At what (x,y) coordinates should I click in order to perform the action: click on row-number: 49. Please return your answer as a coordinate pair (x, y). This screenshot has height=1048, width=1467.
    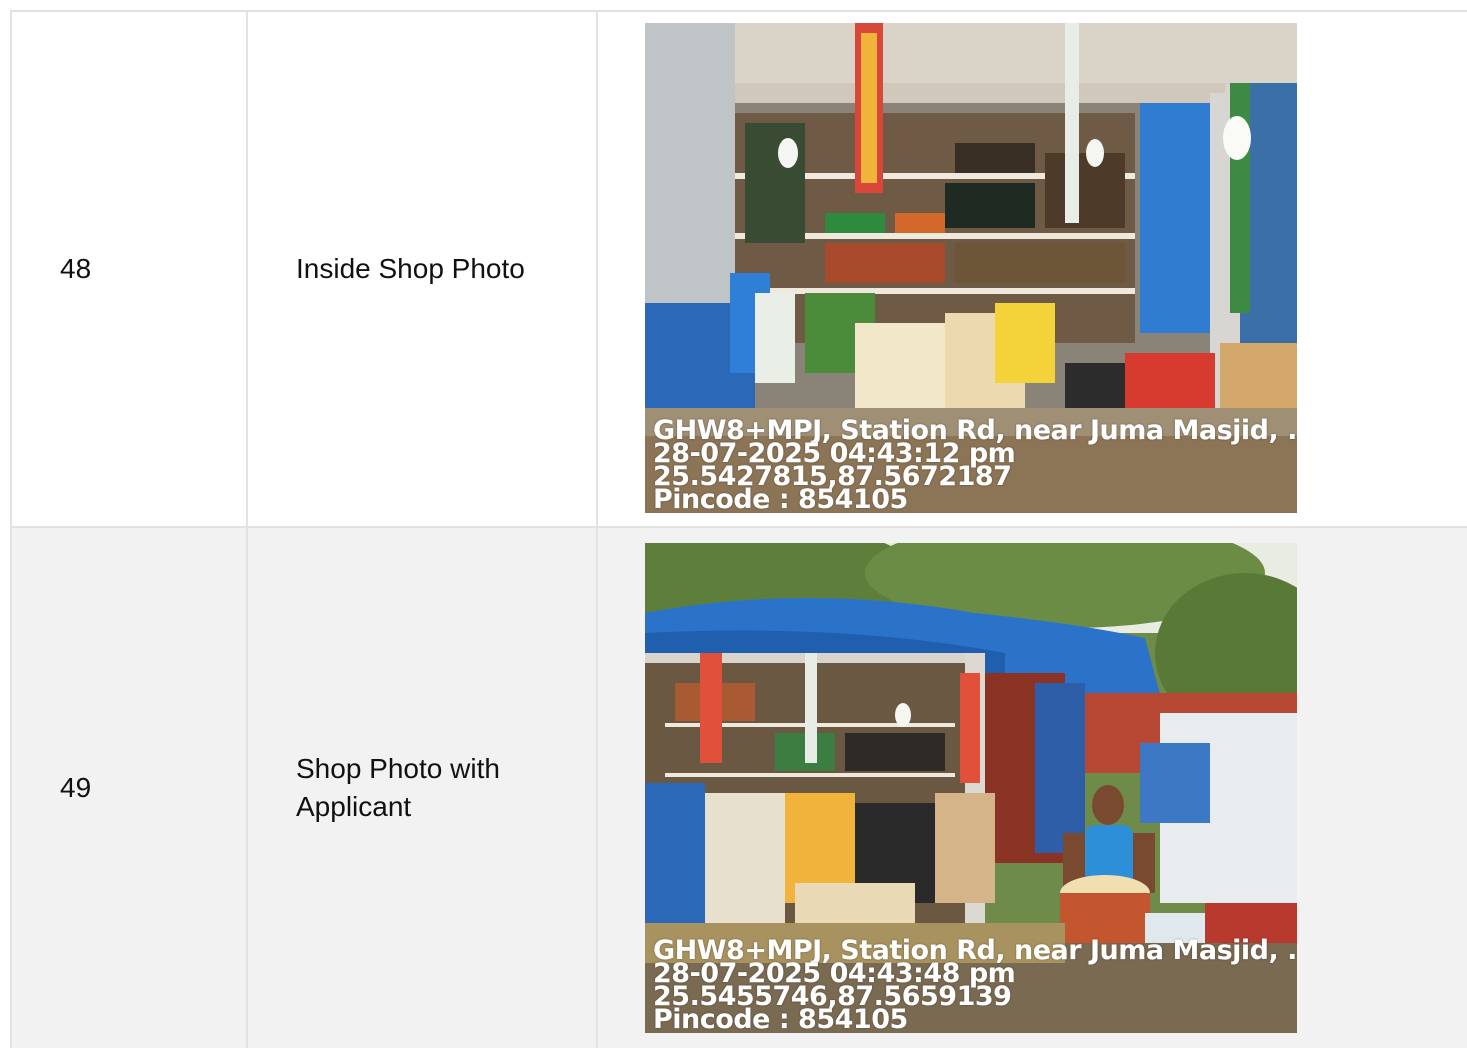
    Looking at the image, I should click on (130, 788).